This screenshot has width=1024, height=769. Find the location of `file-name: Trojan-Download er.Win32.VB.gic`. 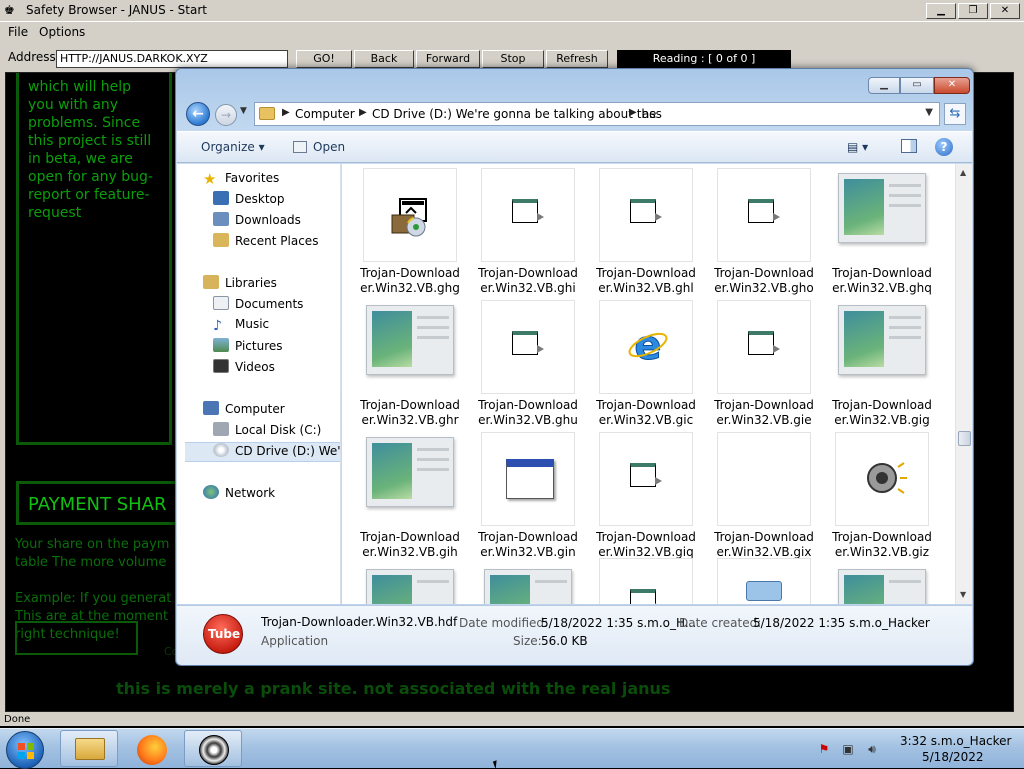

file-name: Trojan-Download er.Win32.VB.gic is located at coordinates (646, 413).